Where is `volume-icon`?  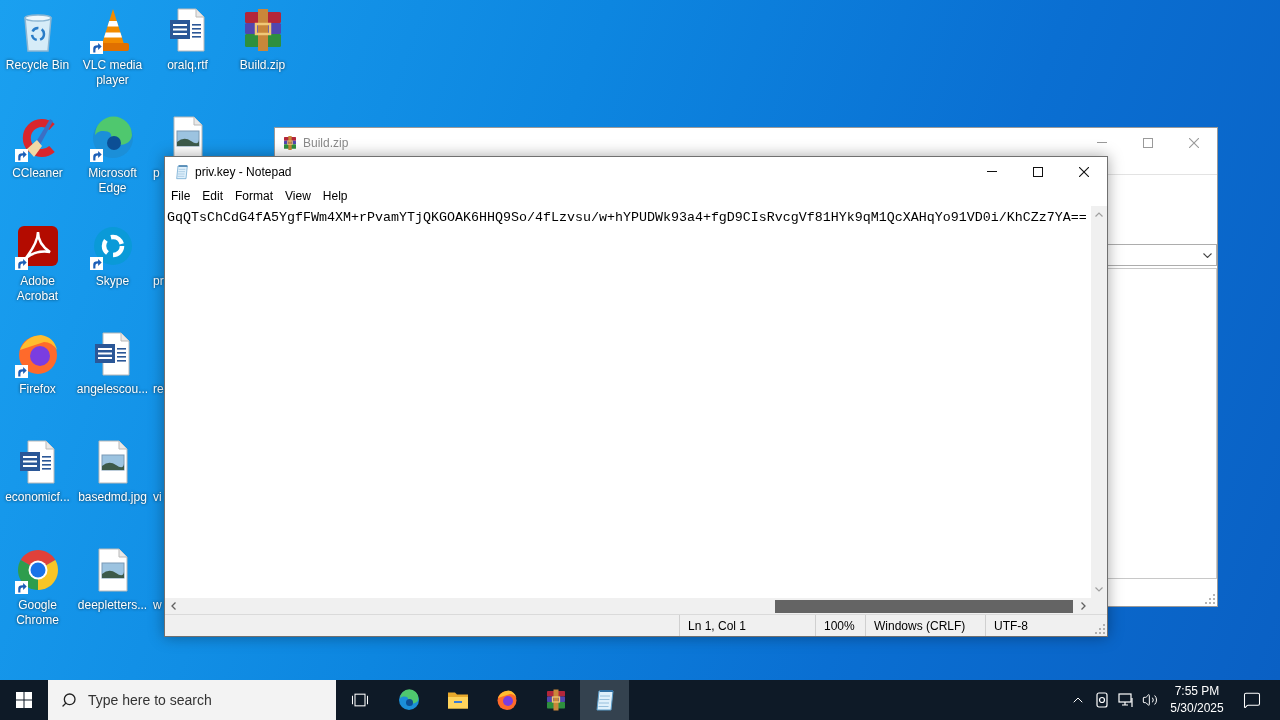 volume-icon is located at coordinates (1150, 700).